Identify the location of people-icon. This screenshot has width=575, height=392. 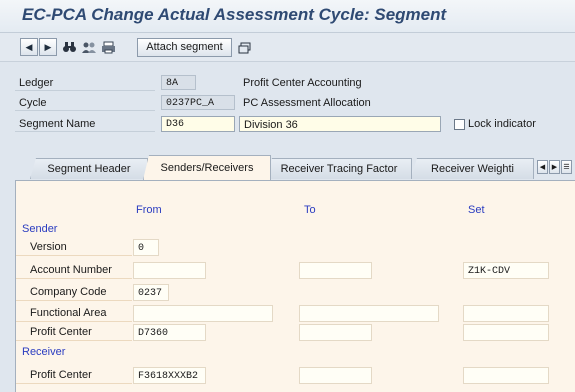
(89, 47).